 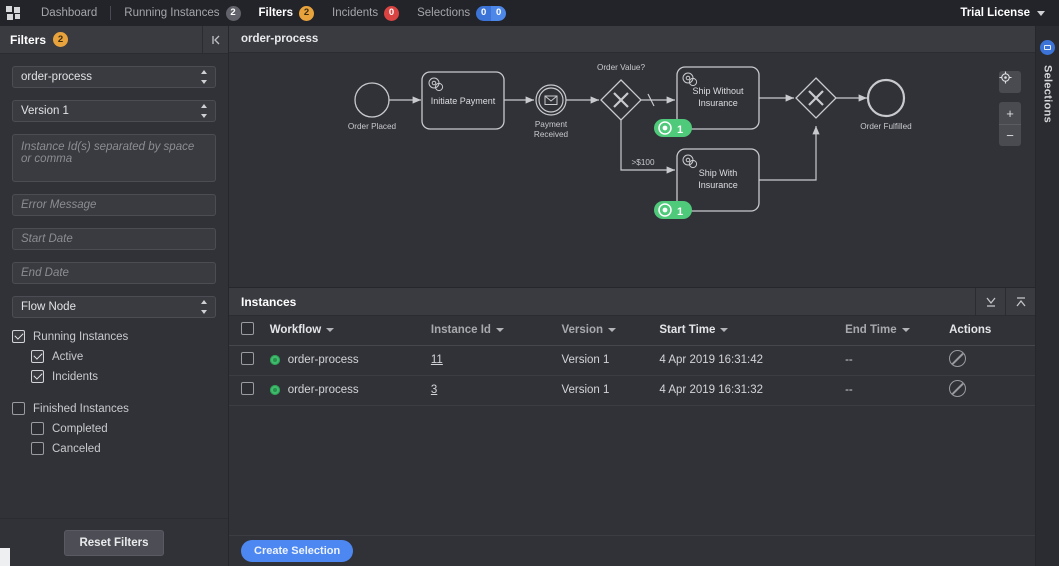 What do you see at coordinates (114, 239) in the screenshot?
I see `start-date-input` at bounding box center [114, 239].